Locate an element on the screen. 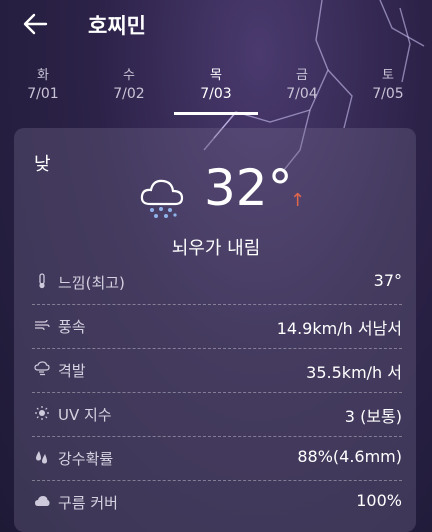  cloud-icon is located at coordinates (42, 501).